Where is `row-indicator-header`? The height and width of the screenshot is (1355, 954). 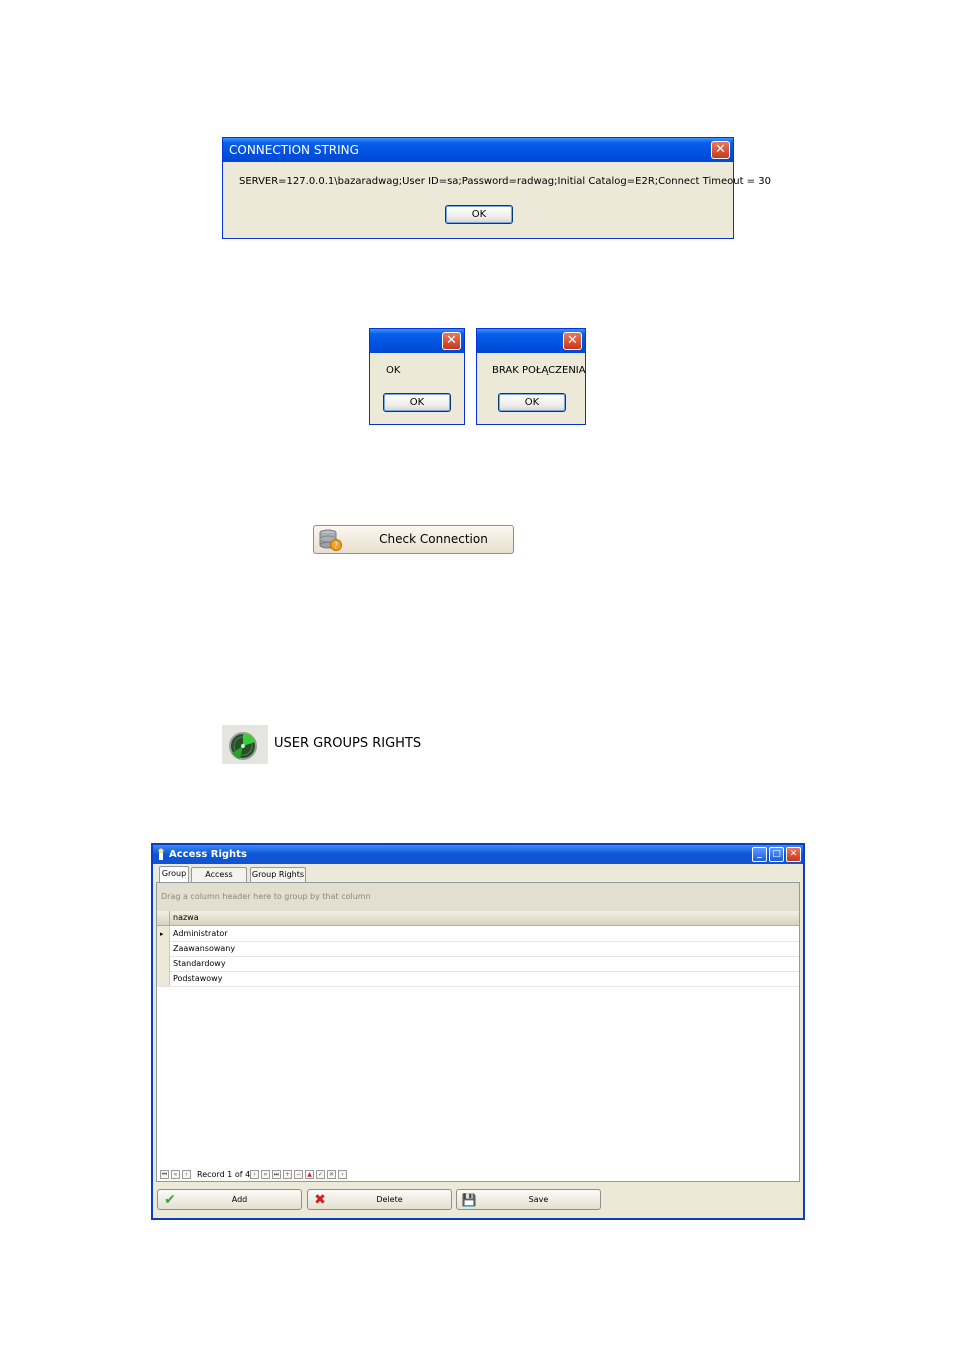 row-indicator-header is located at coordinates (163, 918).